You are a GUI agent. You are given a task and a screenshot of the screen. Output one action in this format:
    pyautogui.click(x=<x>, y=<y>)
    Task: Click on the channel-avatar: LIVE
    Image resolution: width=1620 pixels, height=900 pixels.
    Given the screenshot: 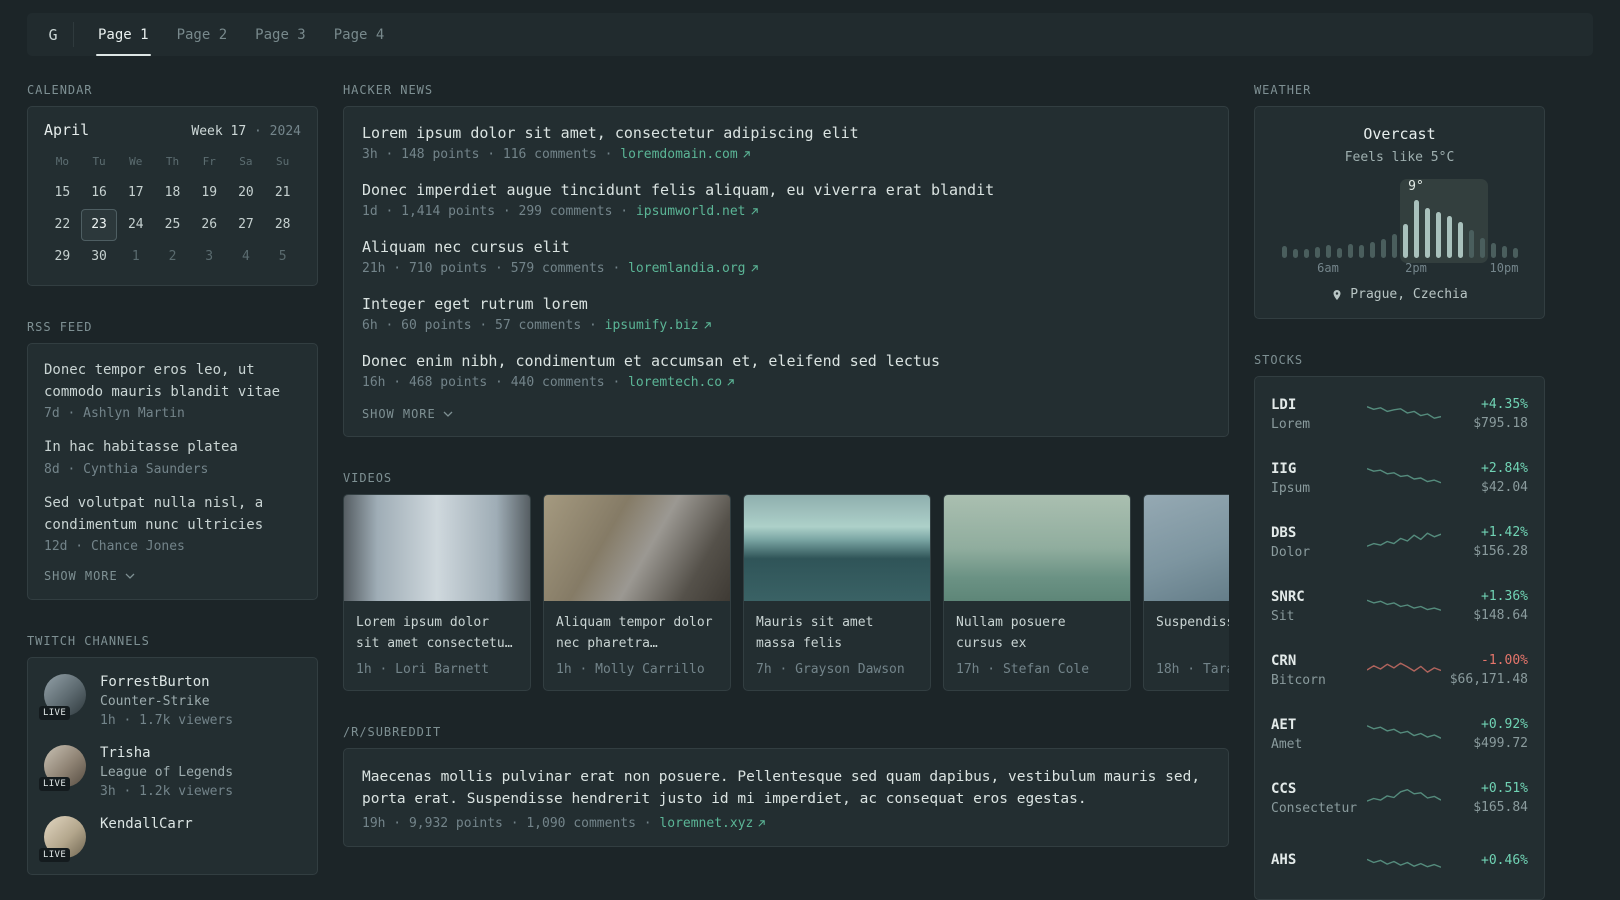 What is the action you would take?
    pyautogui.click(x=62, y=839)
    